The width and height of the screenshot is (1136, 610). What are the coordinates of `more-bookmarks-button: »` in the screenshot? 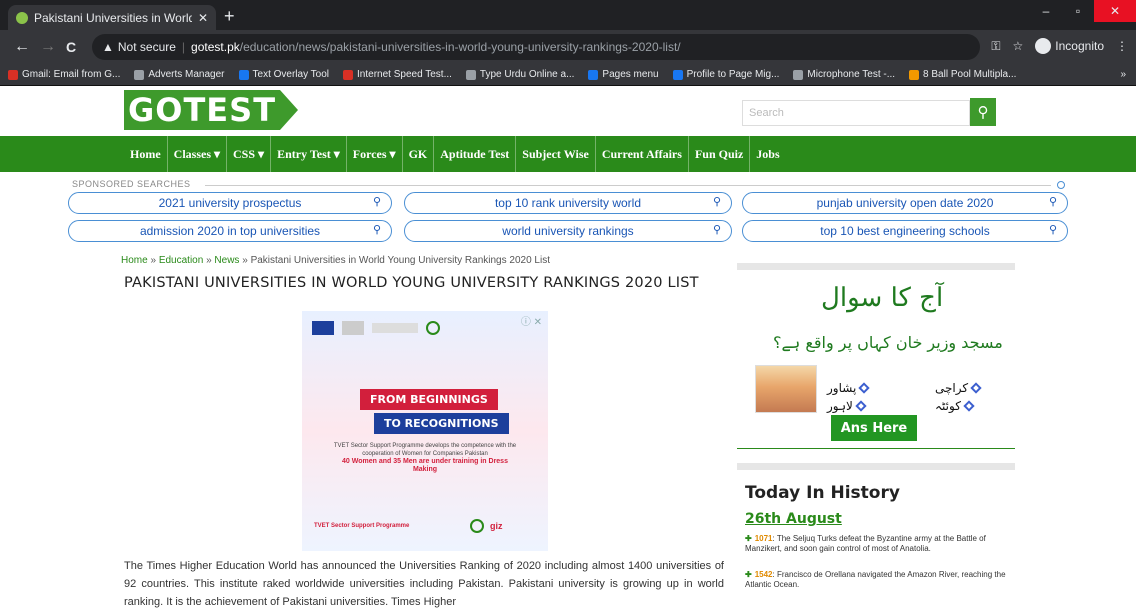 It's located at (1123, 74).